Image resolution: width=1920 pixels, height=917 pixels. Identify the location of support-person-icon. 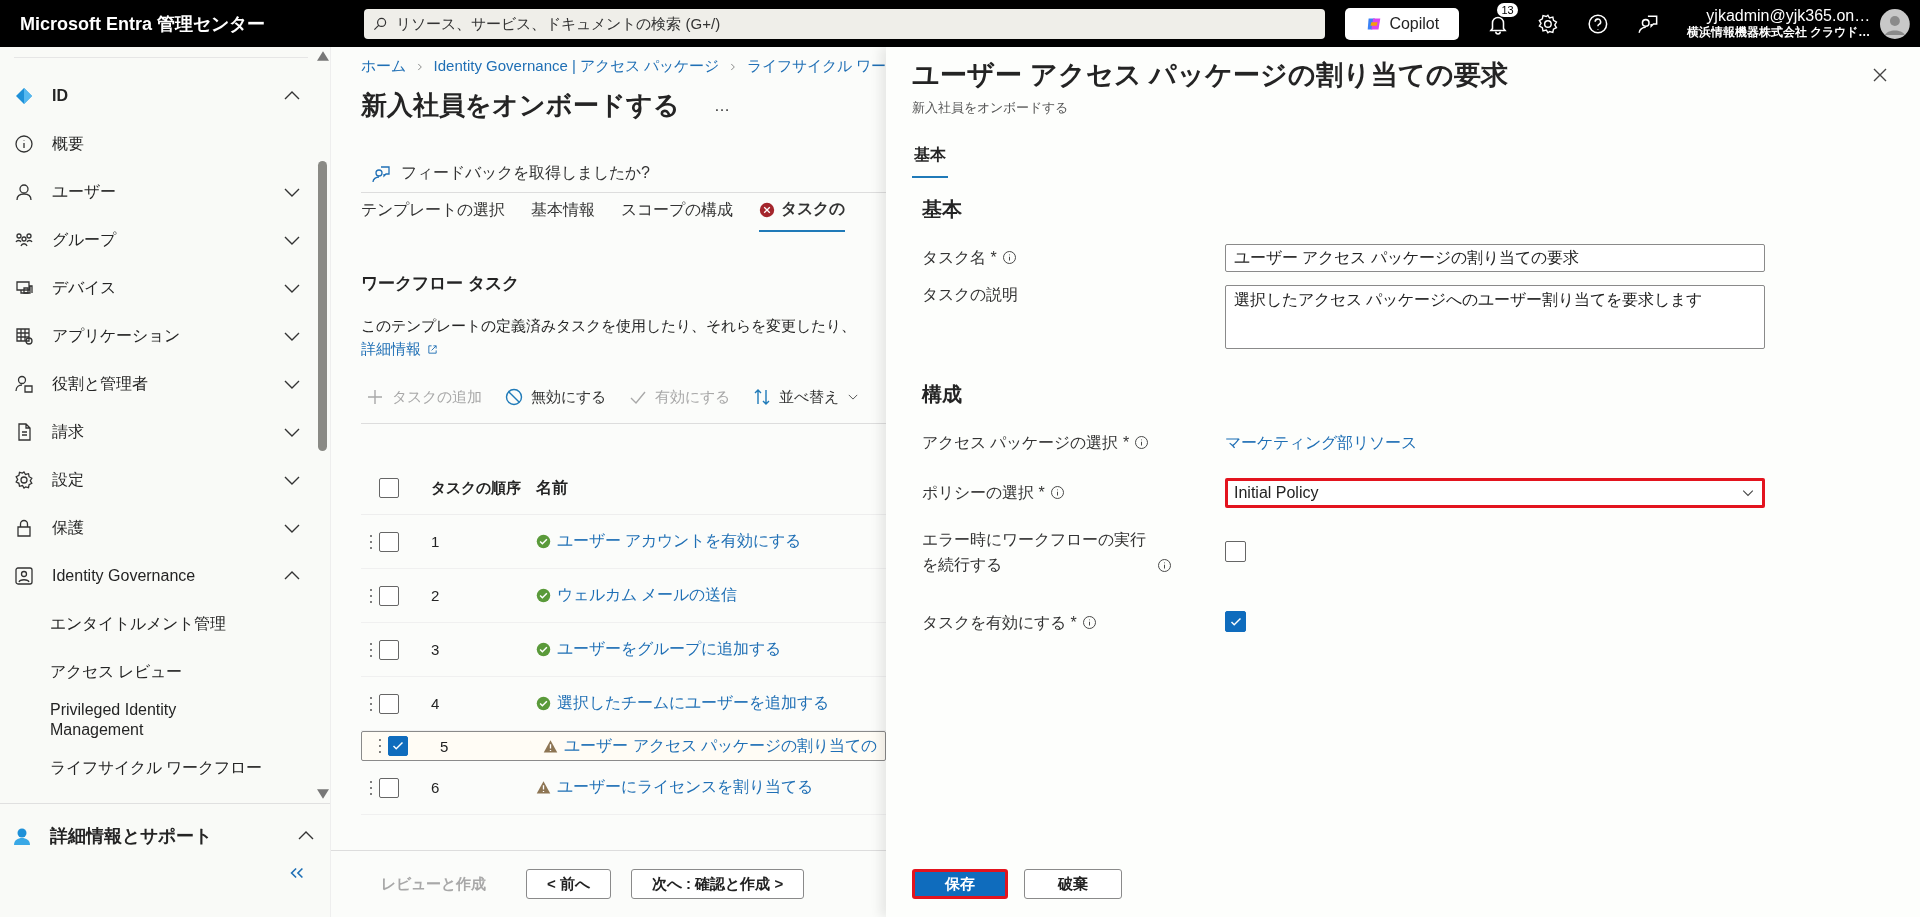
(22, 836).